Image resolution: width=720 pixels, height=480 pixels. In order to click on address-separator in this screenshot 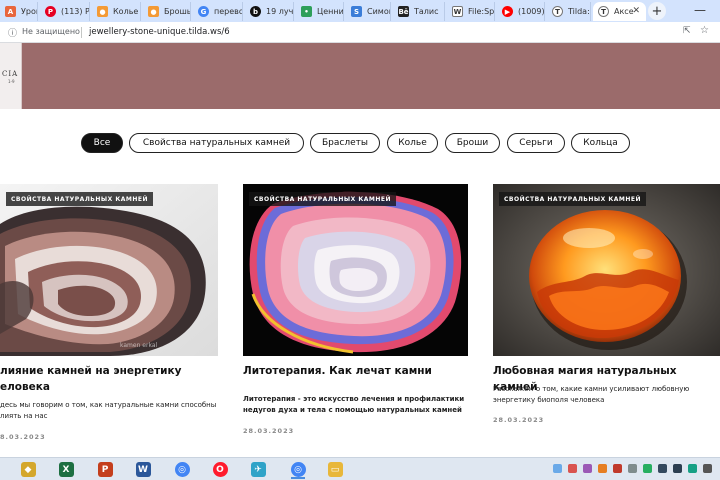, I will do `click(81, 32)`.